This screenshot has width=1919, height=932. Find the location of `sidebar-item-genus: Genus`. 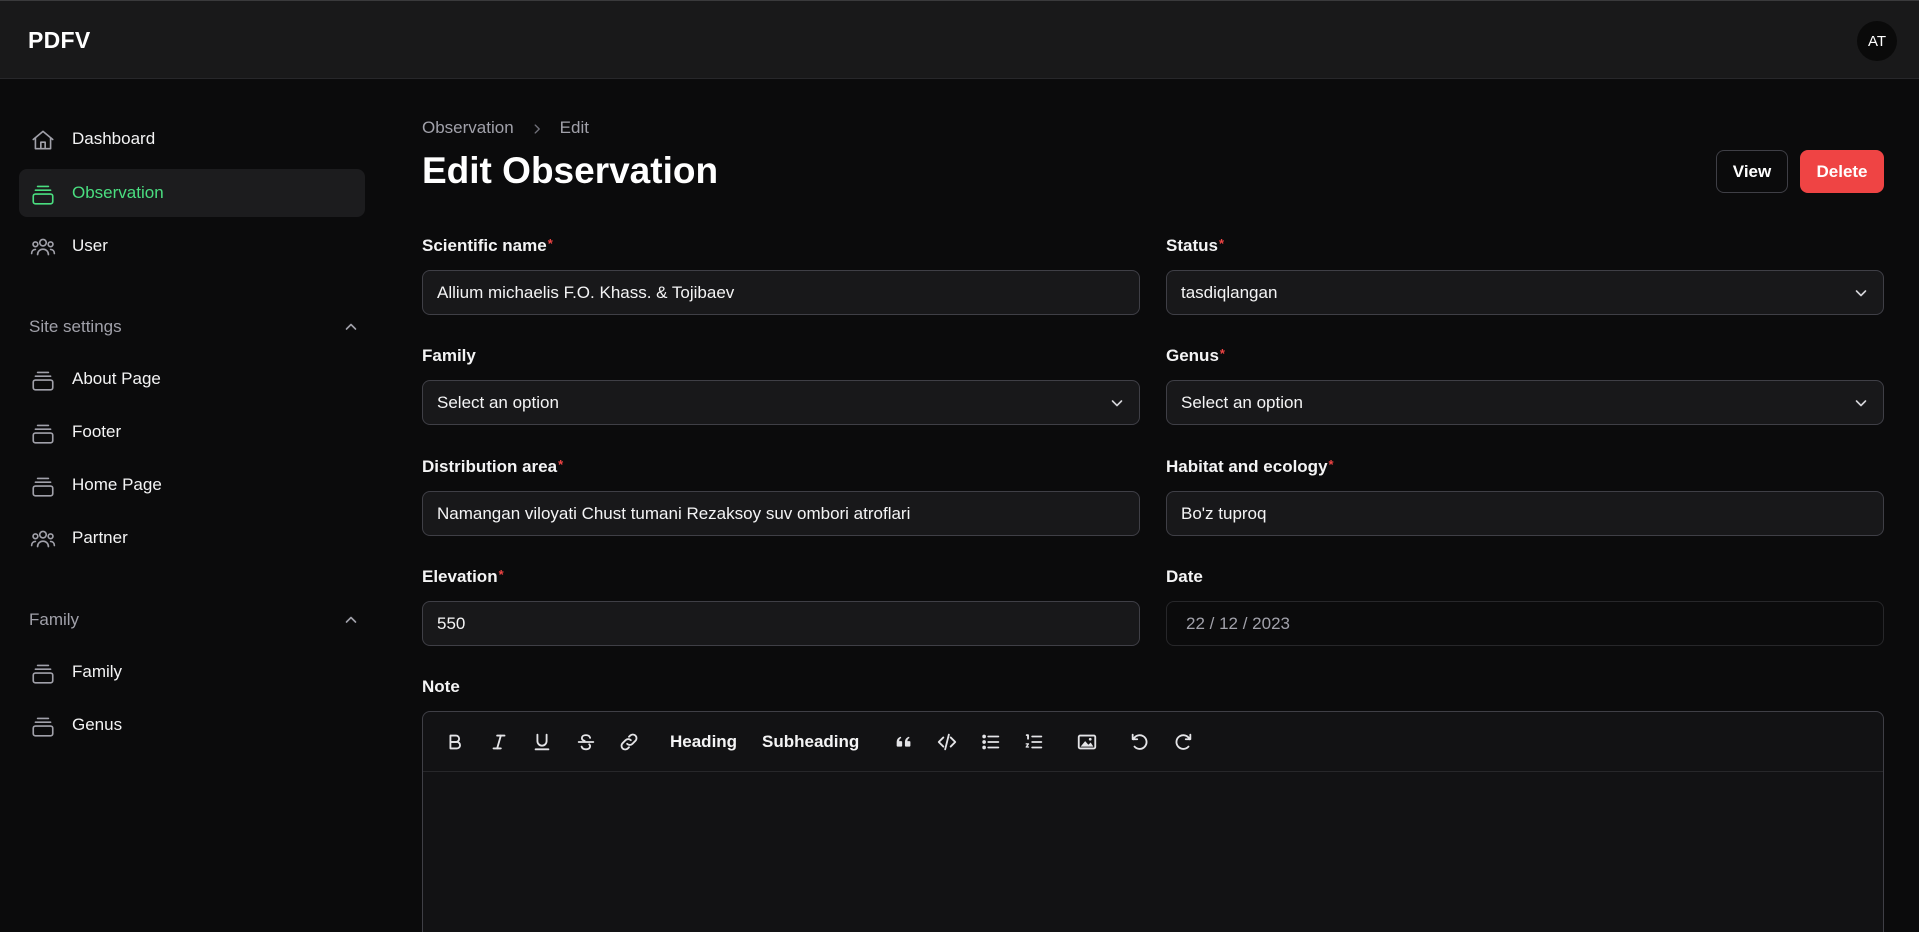

sidebar-item-genus: Genus is located at coordinates (192, 725).